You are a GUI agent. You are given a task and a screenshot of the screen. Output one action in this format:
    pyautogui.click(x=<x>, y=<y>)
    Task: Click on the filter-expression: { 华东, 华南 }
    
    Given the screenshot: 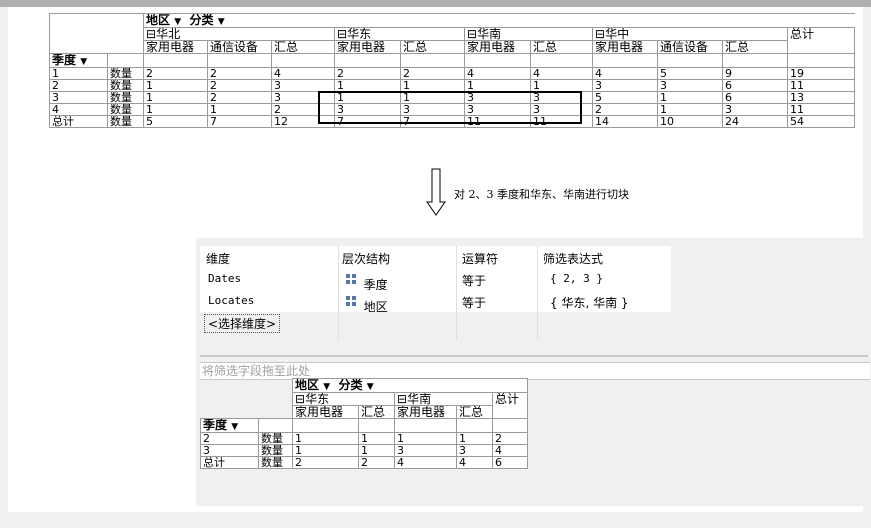 What is the action you would take?
    pyautogui.click(x=589, y=302)
    